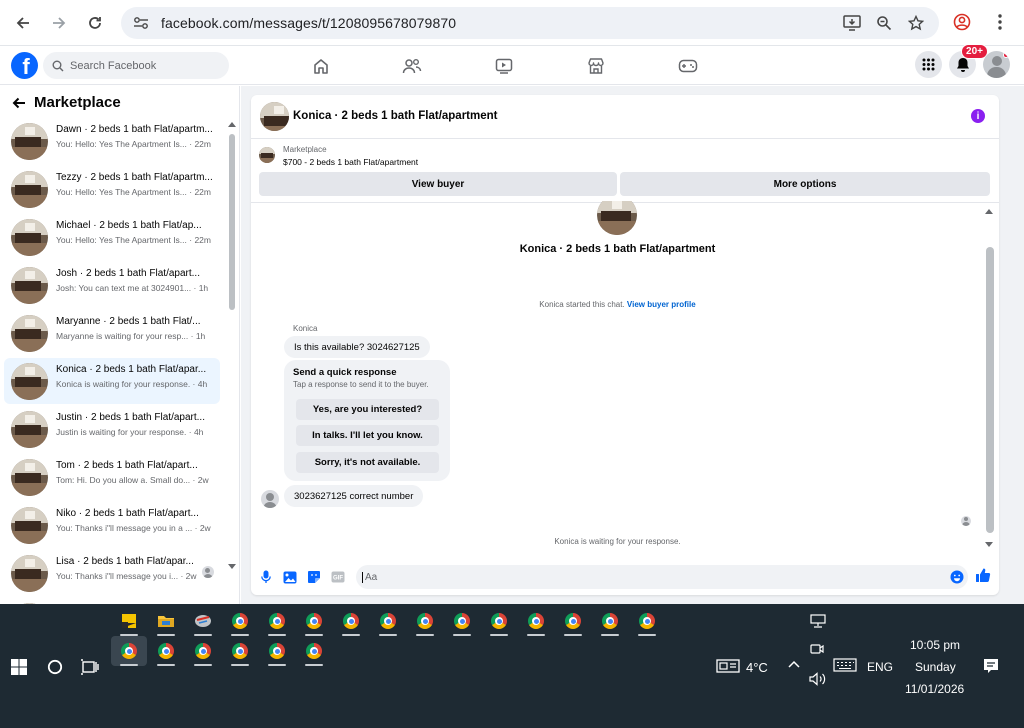  I want to click on bookmark-star-icon, so click(916, 23).